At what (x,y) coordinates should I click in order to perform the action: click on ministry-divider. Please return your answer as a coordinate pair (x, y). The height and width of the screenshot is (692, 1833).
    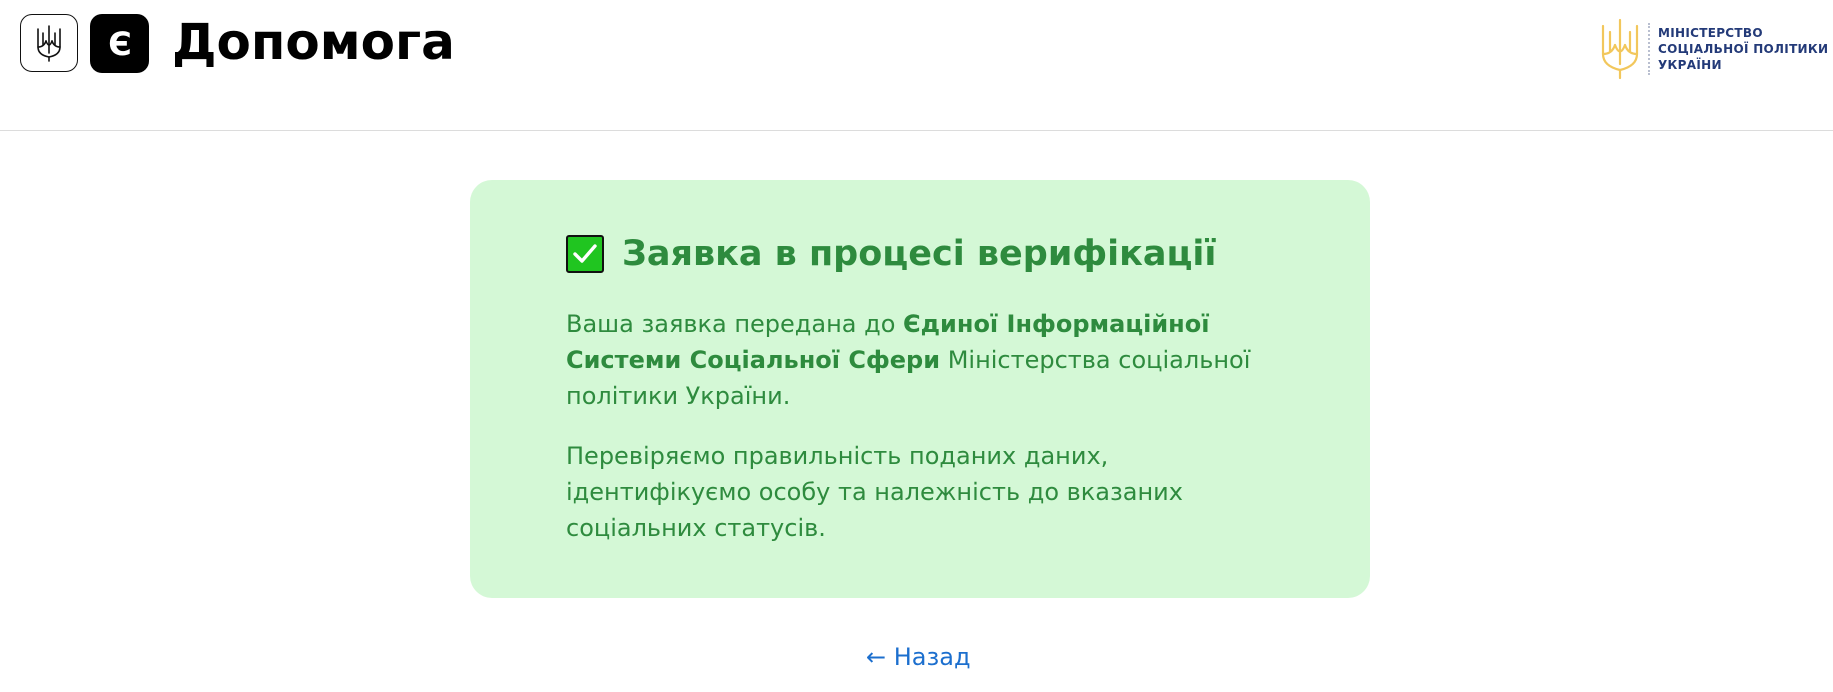
    Looking at the image, I should click on (1649, 49).